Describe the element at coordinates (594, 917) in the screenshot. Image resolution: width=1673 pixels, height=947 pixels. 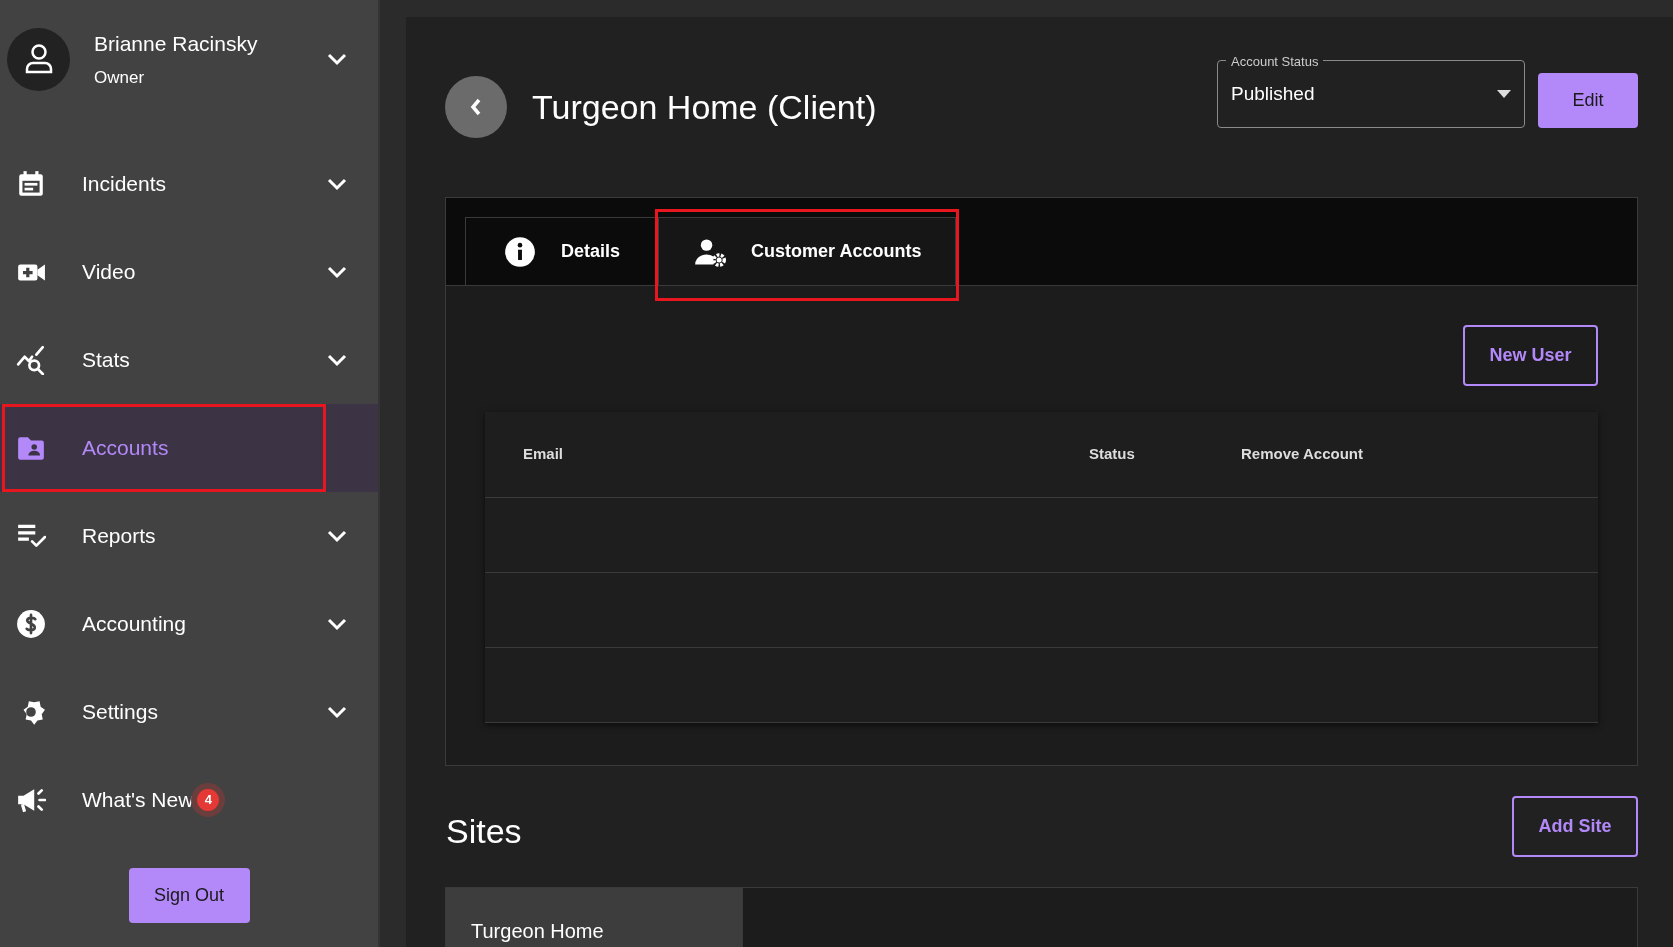
I see `site-item: Turgeon Home` at that location.